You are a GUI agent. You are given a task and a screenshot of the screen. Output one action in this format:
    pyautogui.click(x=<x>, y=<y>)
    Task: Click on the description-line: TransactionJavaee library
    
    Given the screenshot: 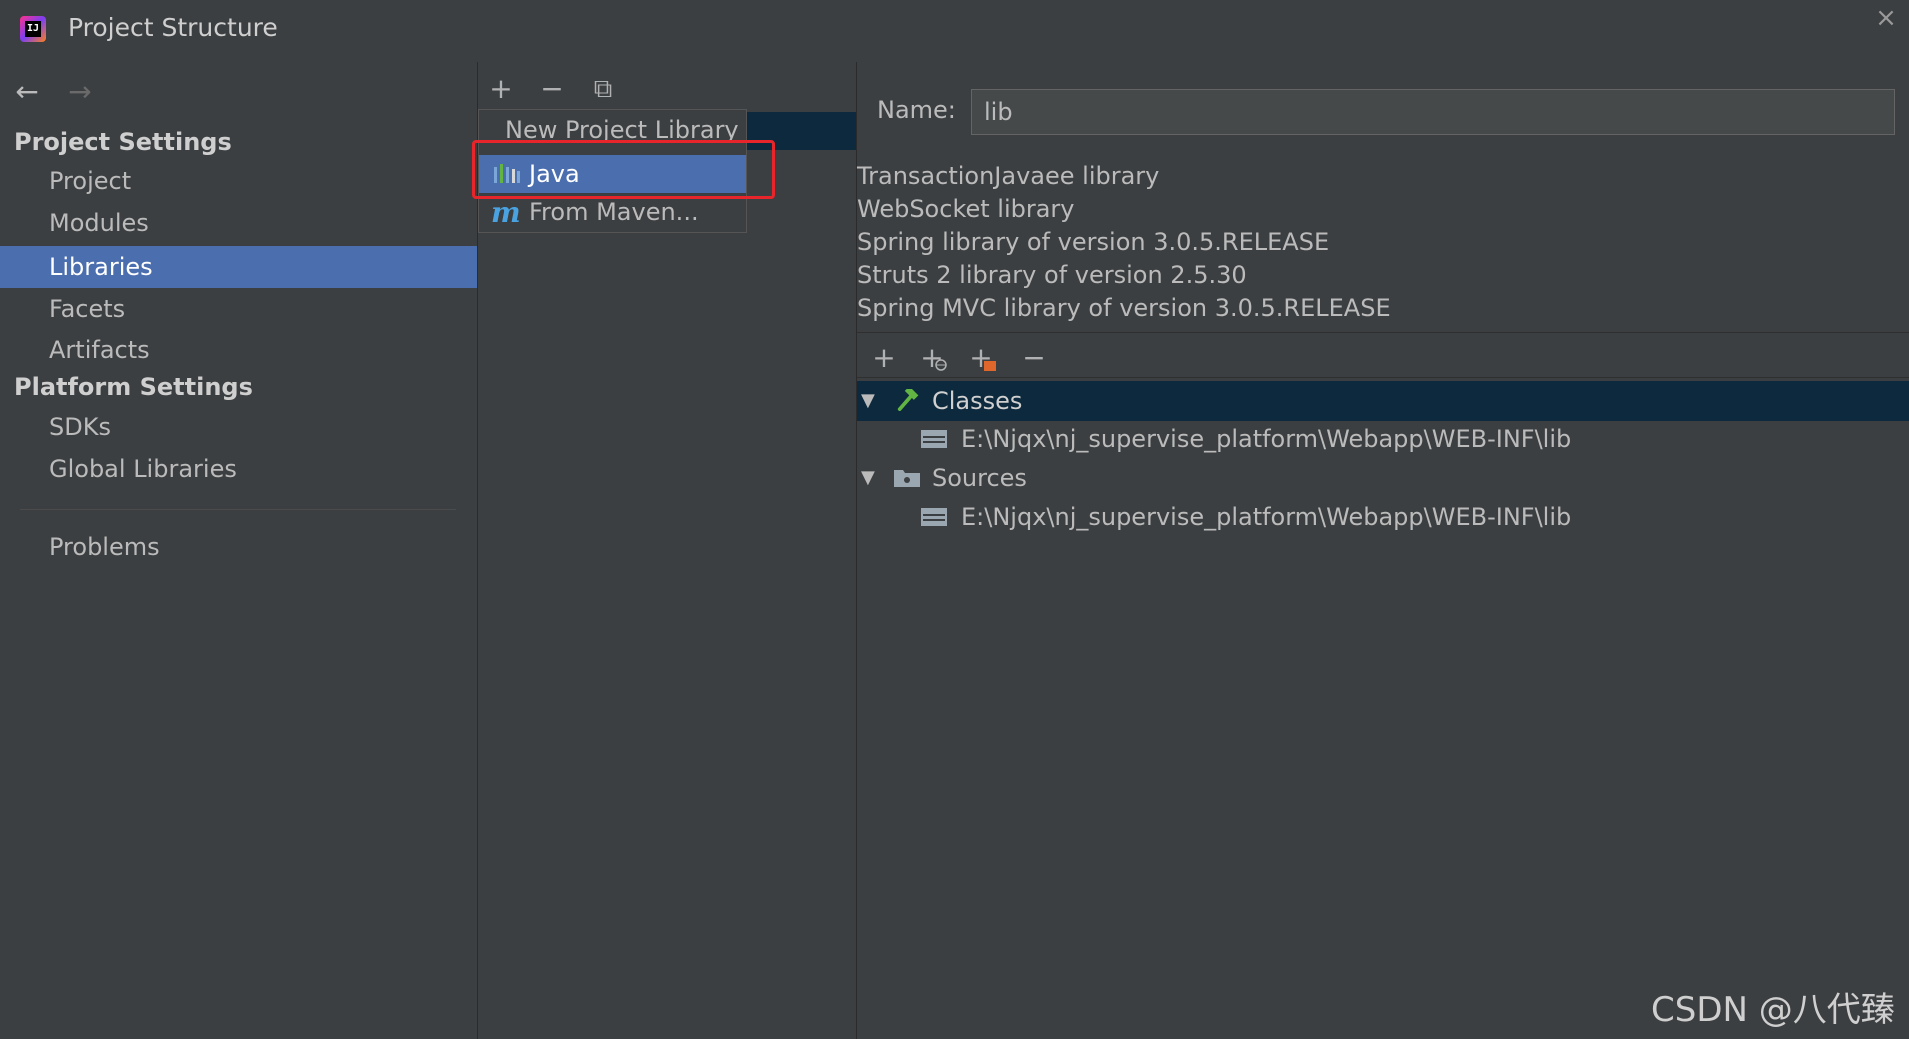 What is the action you would take?
    pyautogui.click(x=1008, y=176)
    